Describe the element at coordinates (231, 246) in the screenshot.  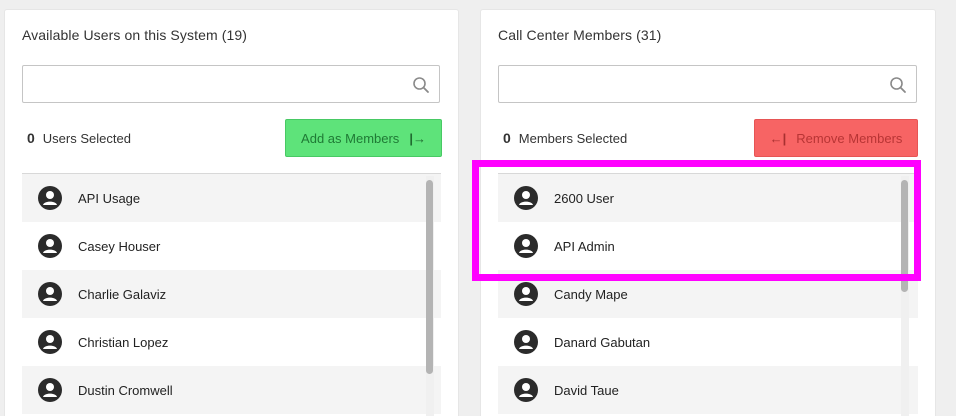
I see `list-item: Casey Houser` at that location.